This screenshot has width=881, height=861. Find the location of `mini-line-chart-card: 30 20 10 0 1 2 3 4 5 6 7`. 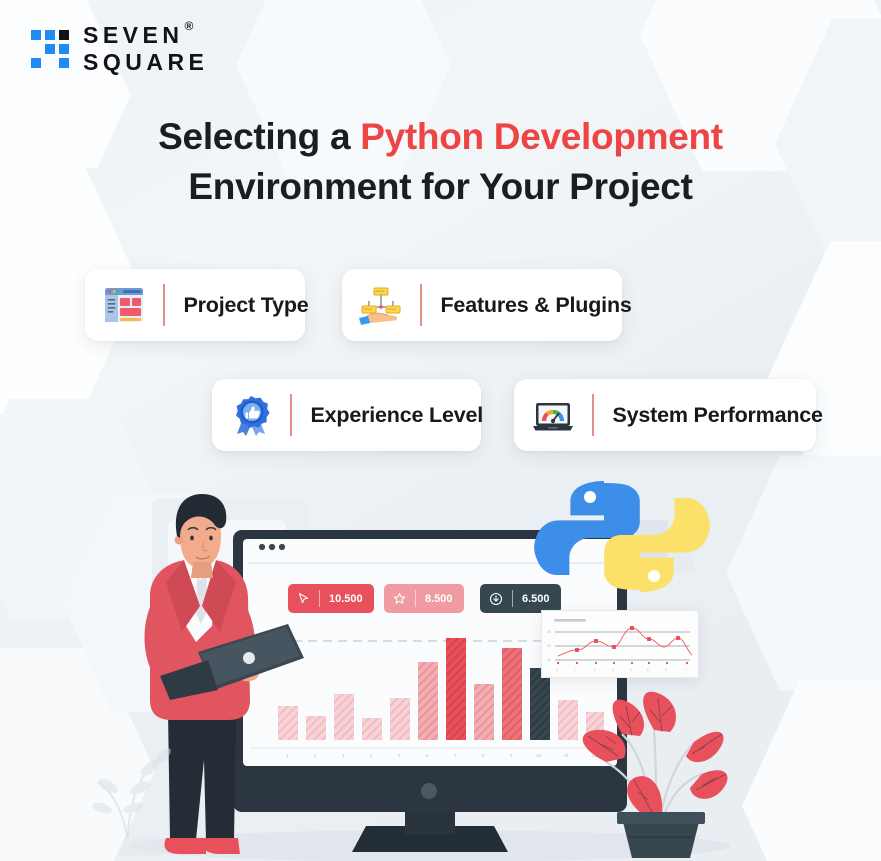

mini-line-chart-card: 30 20 10 0 1 2 3 4 5 6 7 is located at coordinates (620, 644).